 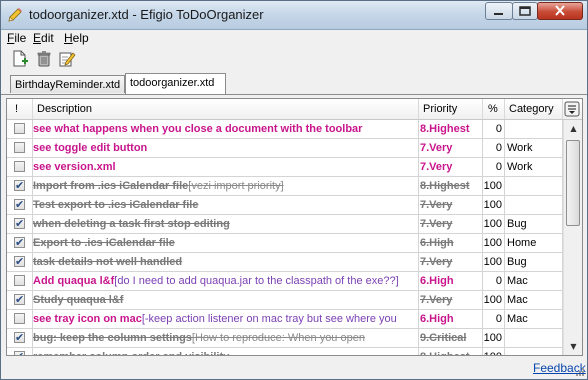 I want to click on column-header-priority: Priority, so click(x=451, y=109).